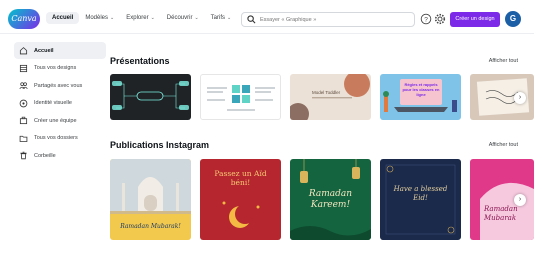  Describe the element at coordinates (45, 155) in the screenshot. I see `sidebar-item-label: Corbeille` at that location.